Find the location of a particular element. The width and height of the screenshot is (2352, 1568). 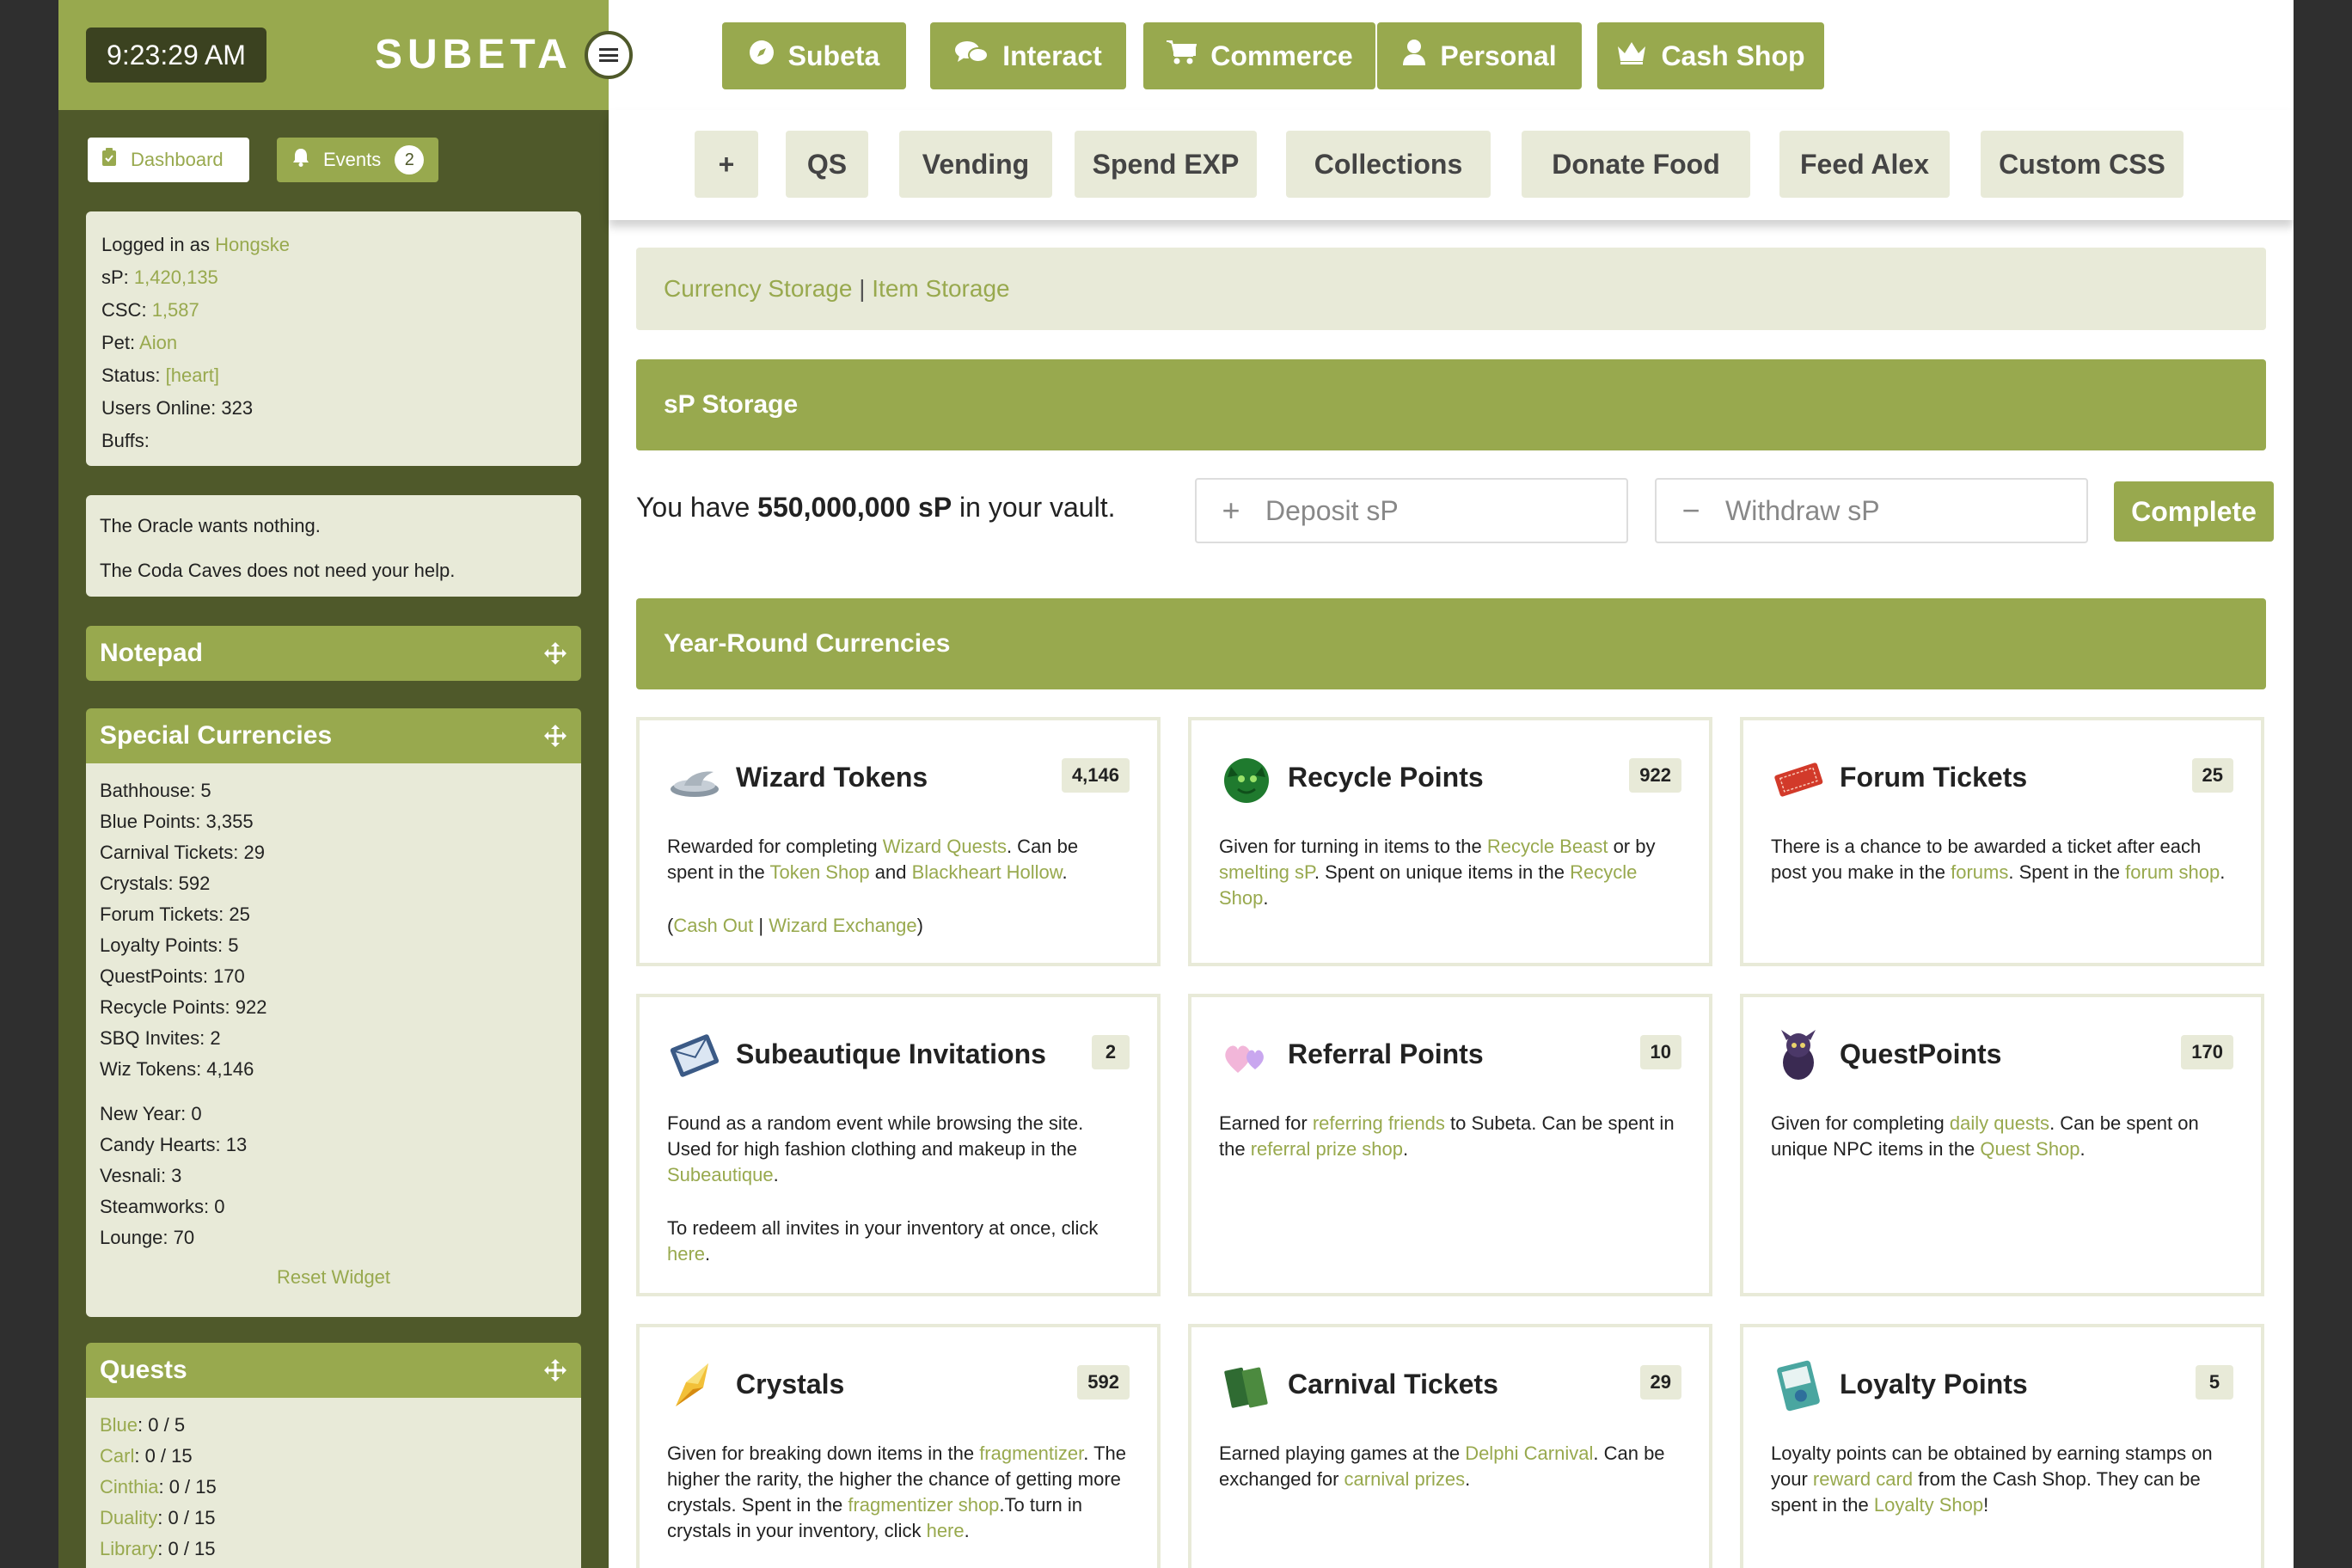

quest-giver-link: Blue is located at coordinates (119, 1425).